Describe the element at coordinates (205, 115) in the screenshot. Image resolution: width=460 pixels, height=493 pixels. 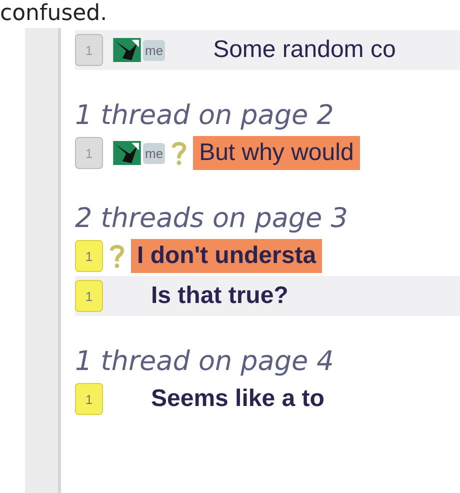
I see `section-heading: 1 thread on page 2` at that location.